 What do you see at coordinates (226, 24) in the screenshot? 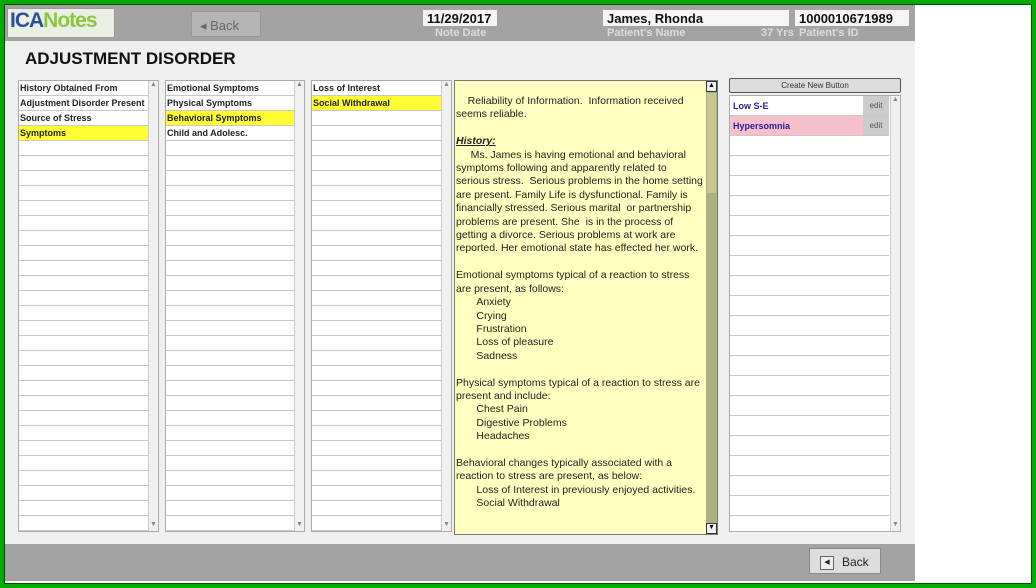
I see `top-back-button: ◂ Back` at bounding box center [226, 24].